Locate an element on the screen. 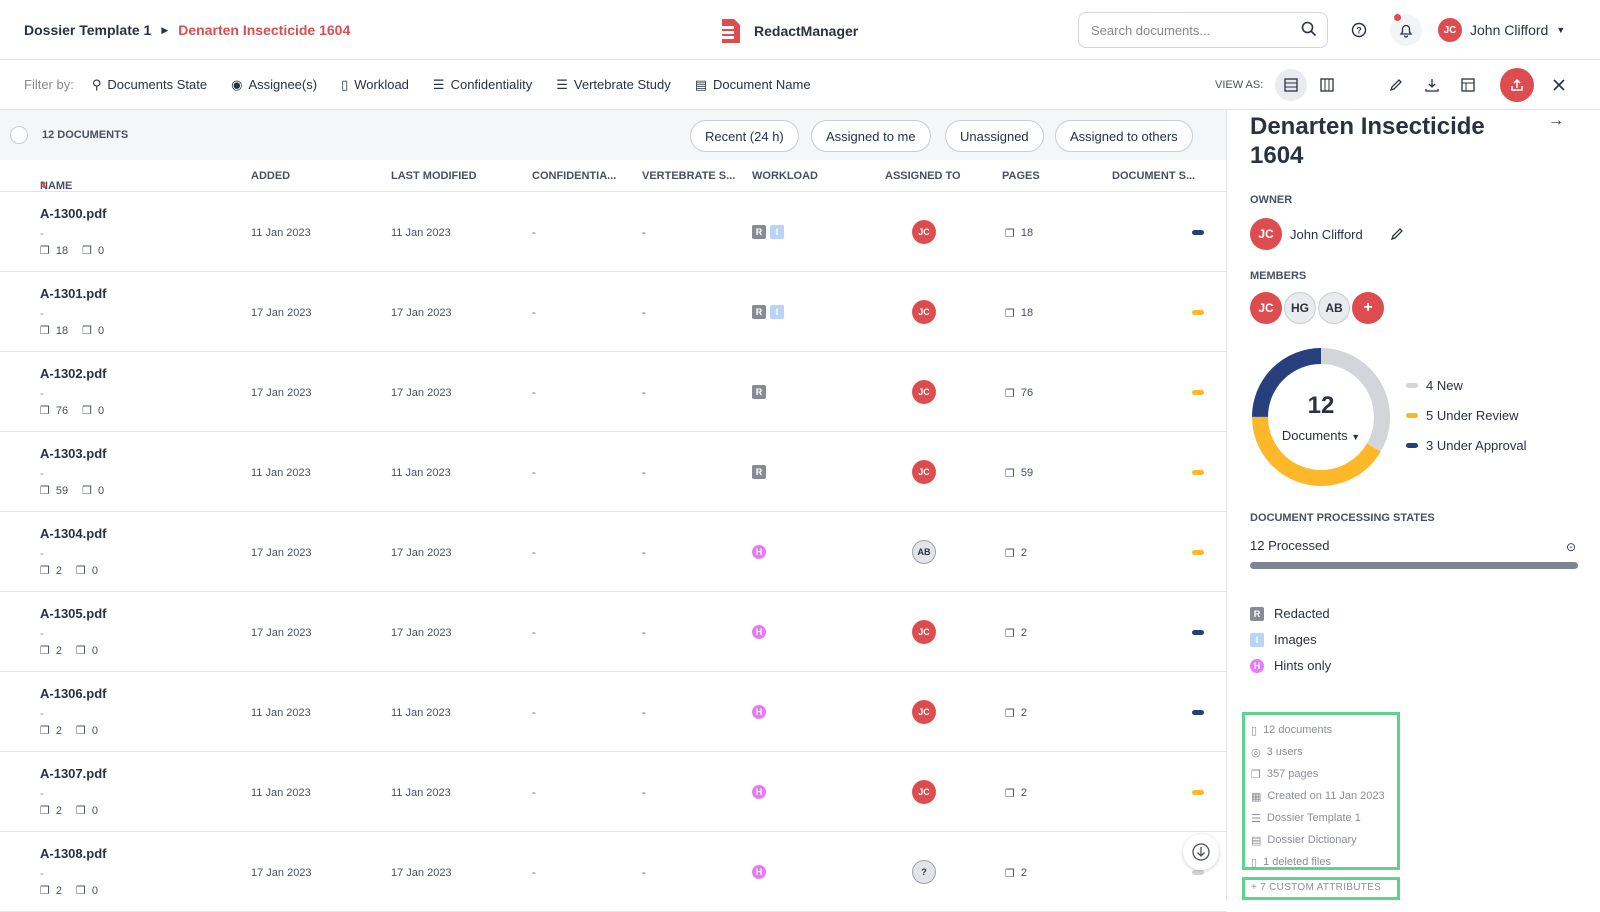 This screenshot has height=912, width=1600. pages-cell: ❐ 76 is located at coordinates (1019, 393).